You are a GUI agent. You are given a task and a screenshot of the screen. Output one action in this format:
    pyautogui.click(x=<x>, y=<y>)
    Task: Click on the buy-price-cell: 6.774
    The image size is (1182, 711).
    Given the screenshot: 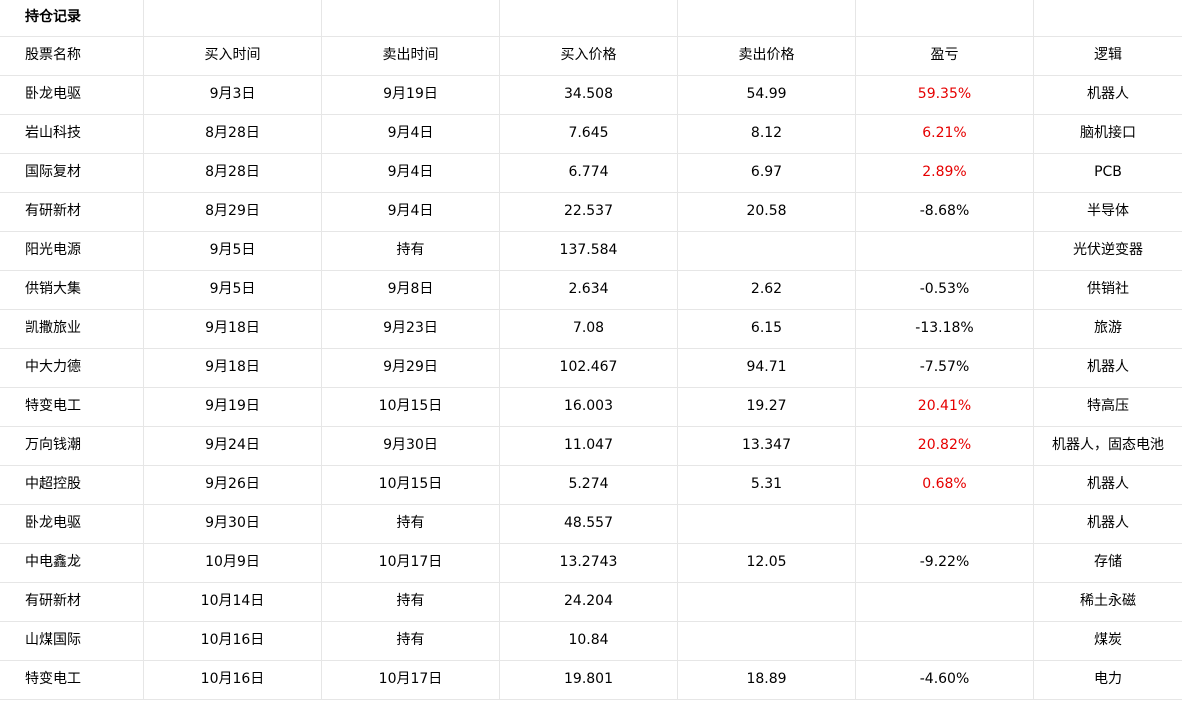 What is the action you would take?
    pyautogui.click(x=589, y=172)
    